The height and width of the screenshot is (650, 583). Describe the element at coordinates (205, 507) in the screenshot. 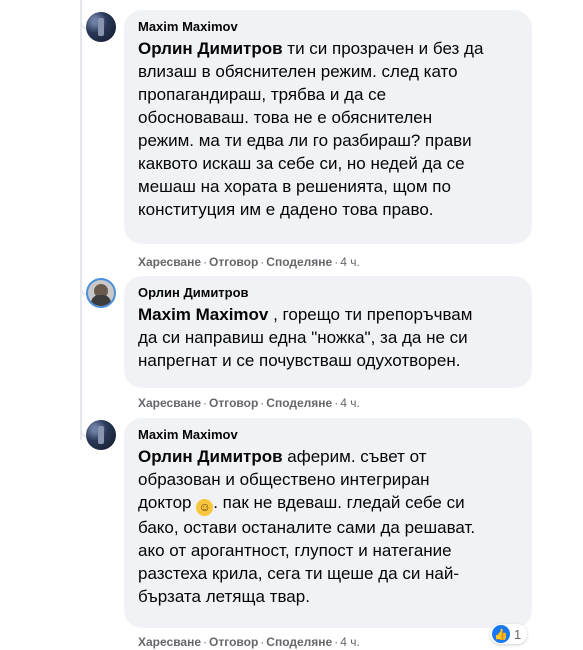

I see `smile-emoji-icon: ☺` at that location.